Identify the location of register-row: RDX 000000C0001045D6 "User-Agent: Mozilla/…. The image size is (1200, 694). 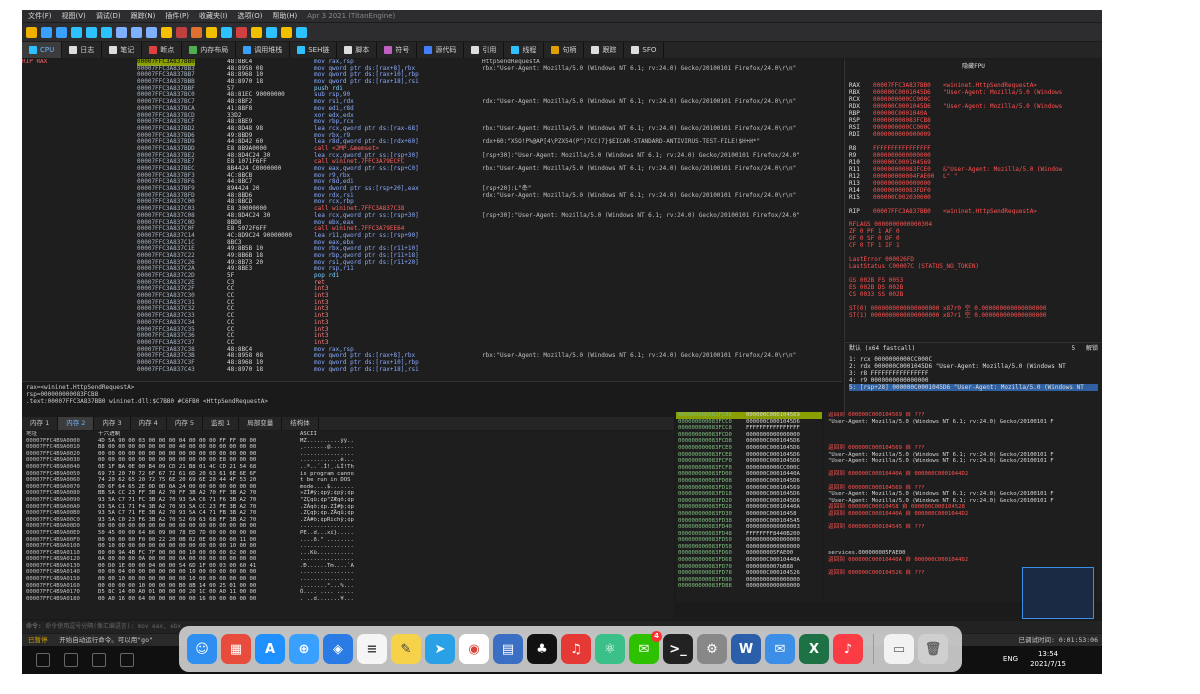
(973, 106).